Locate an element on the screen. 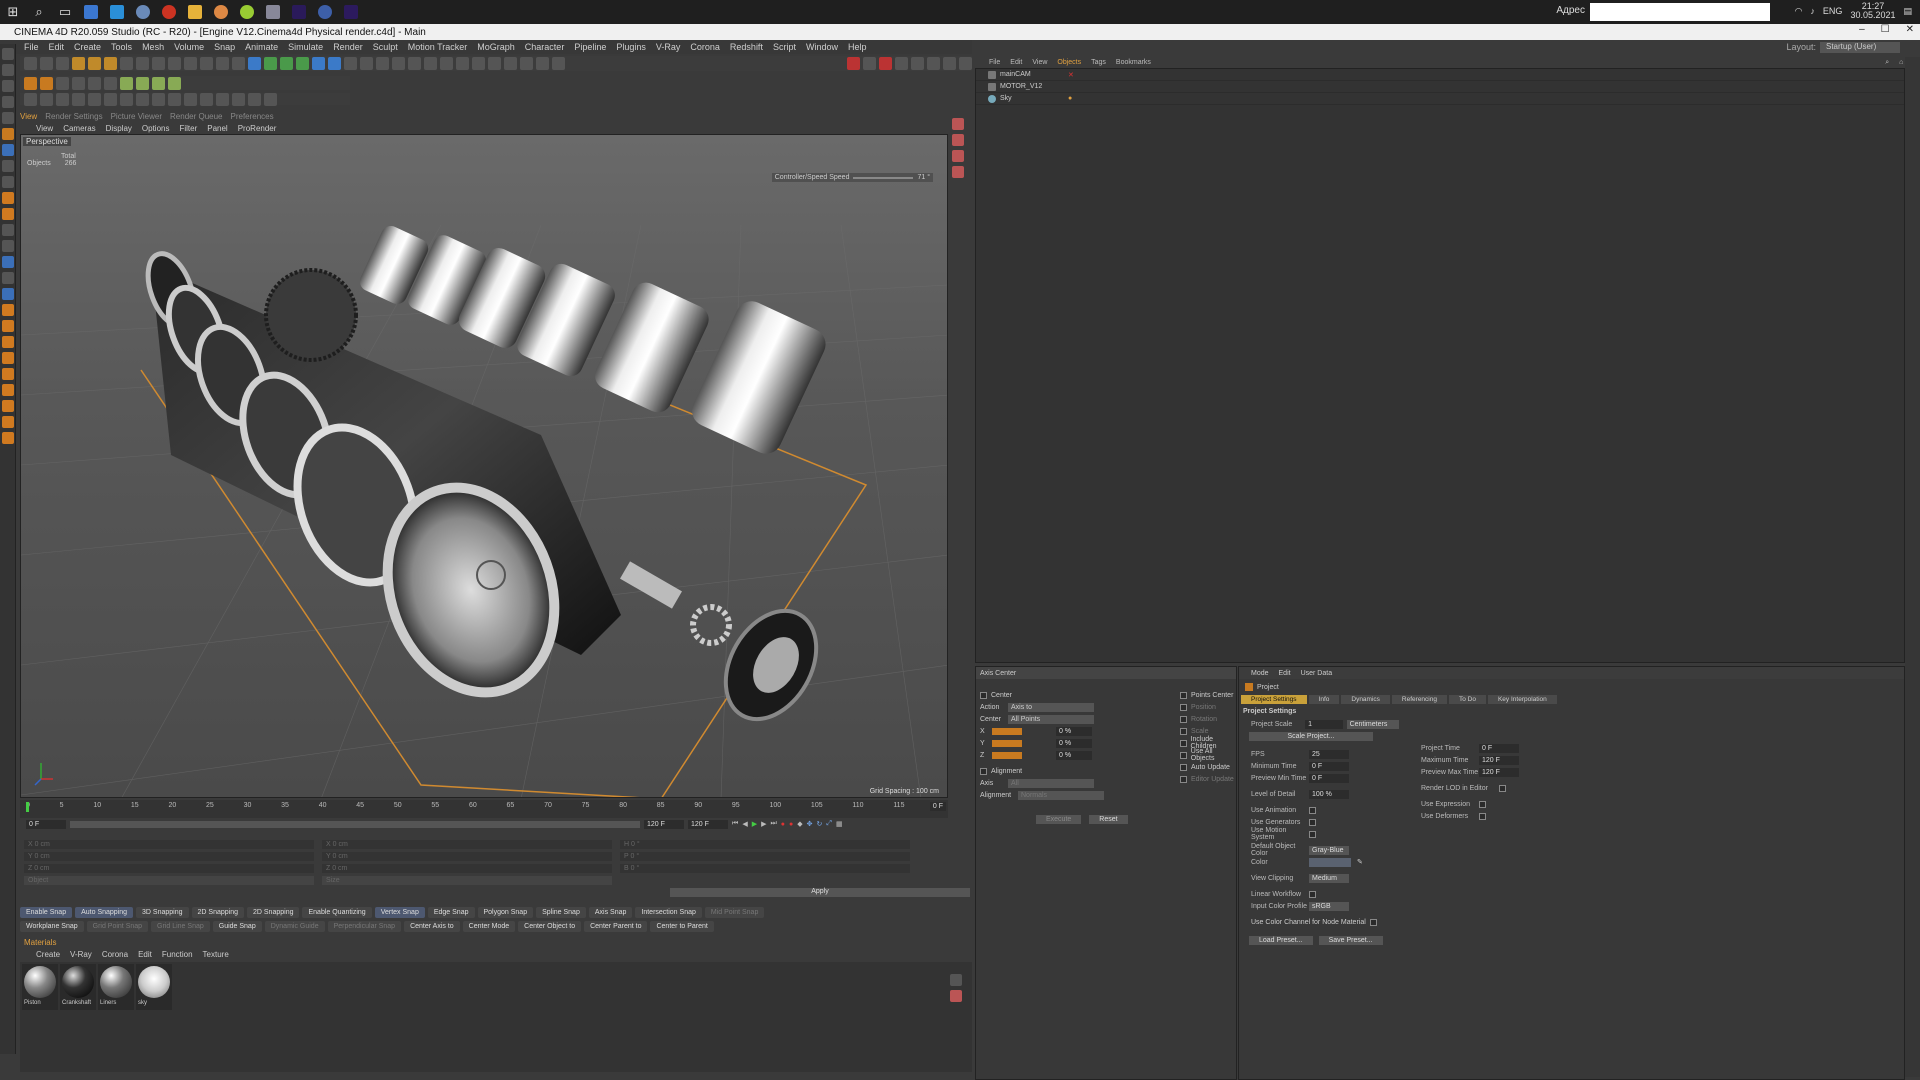 This screenshot has height=1080, width=1920. points-center-checkbox is located at coordinates (1183, 695).